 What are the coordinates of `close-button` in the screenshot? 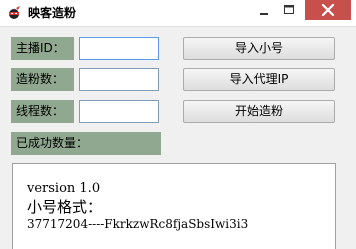 It's located at (328, 10).